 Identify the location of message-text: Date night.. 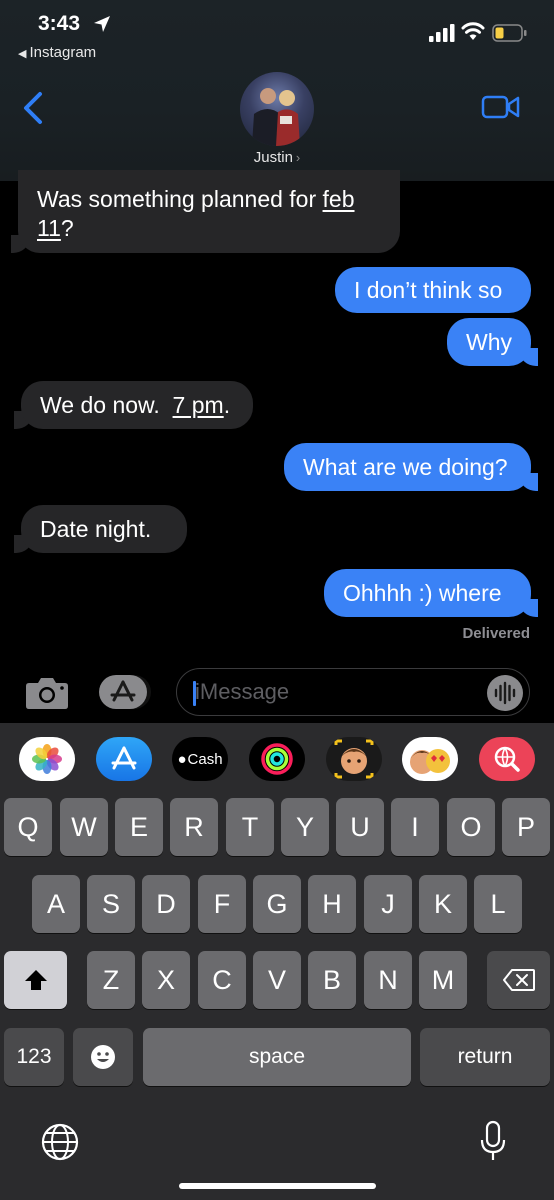
(96, 528).